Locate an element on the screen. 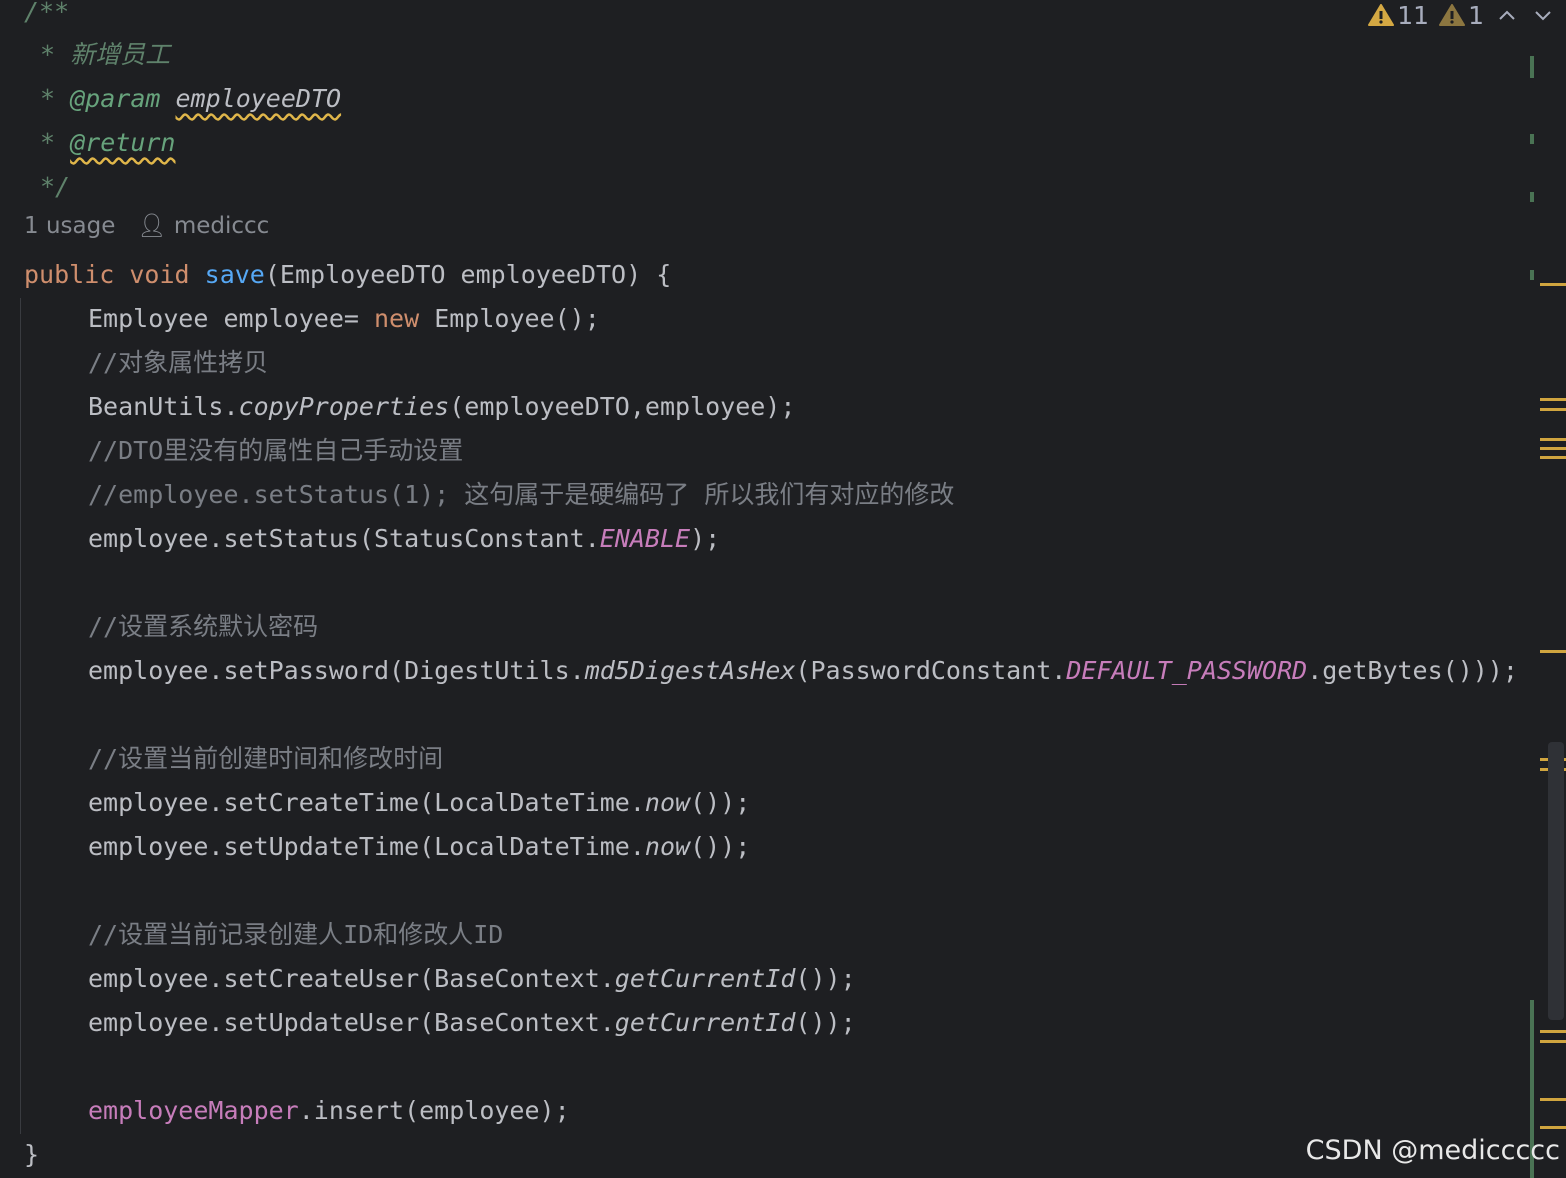  params: (EmployeeDTO employeeDTO) { is located at coordinates (468, 274).